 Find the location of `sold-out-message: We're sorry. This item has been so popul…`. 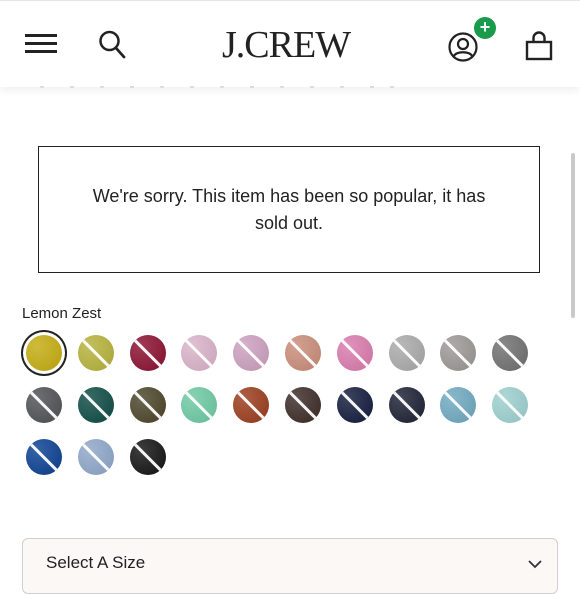

sold-out-message: We're sorry. This item has been so popul… is located at coordinates (289, 209).